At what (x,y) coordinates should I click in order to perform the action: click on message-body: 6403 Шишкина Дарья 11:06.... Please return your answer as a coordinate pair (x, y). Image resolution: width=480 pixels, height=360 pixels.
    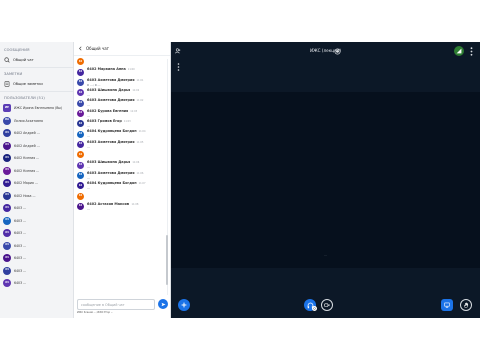
    Looking at the image, I should click on (124, 165).